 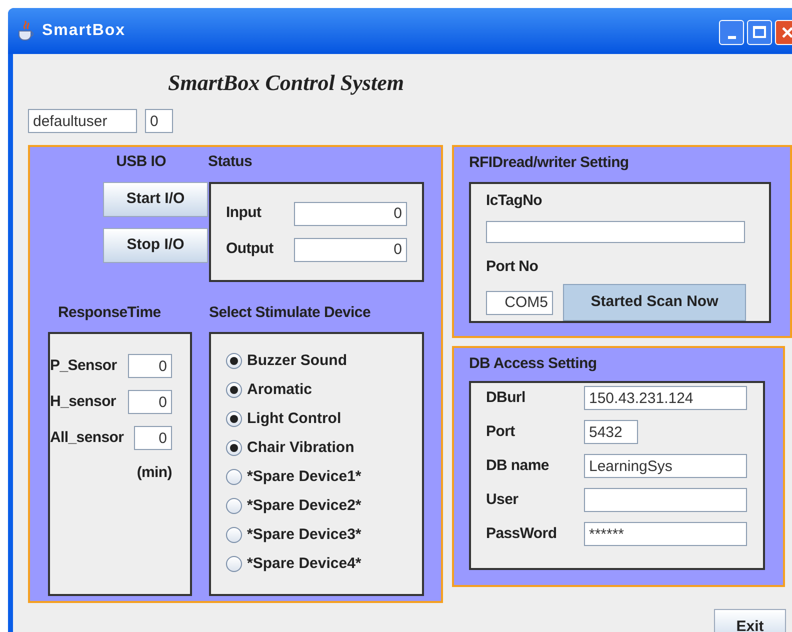 What do you see at coordinates (759, 32) in the screenshot?
I see `maximize-icon` at bounding box center [759, 32].